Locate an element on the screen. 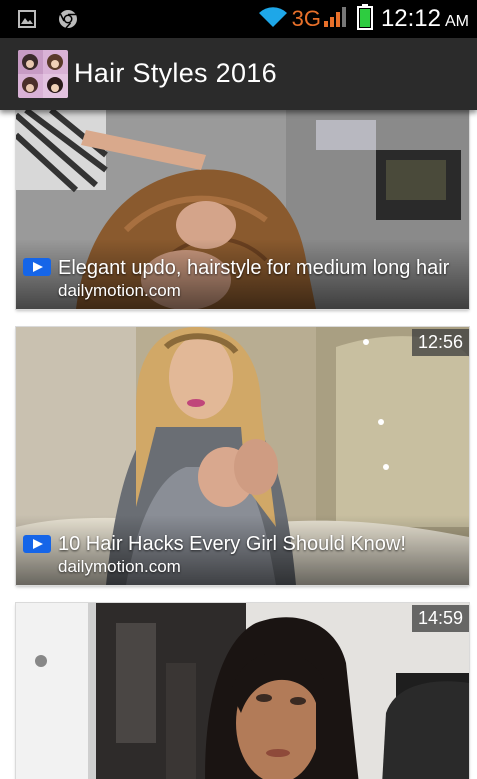  clock: 12:12 is located at coordinates (410, 18).